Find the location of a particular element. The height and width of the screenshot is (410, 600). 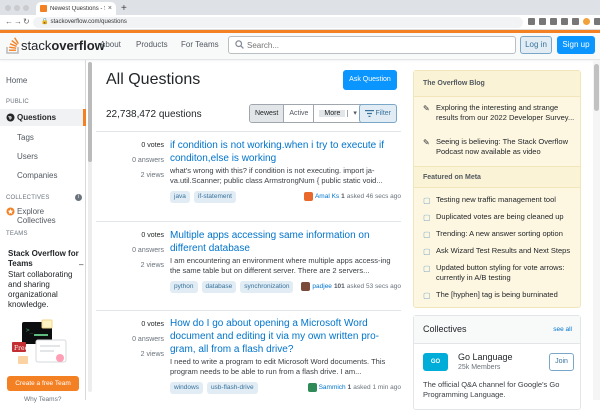

puzzle-icon is located at coordinates (564, 21).